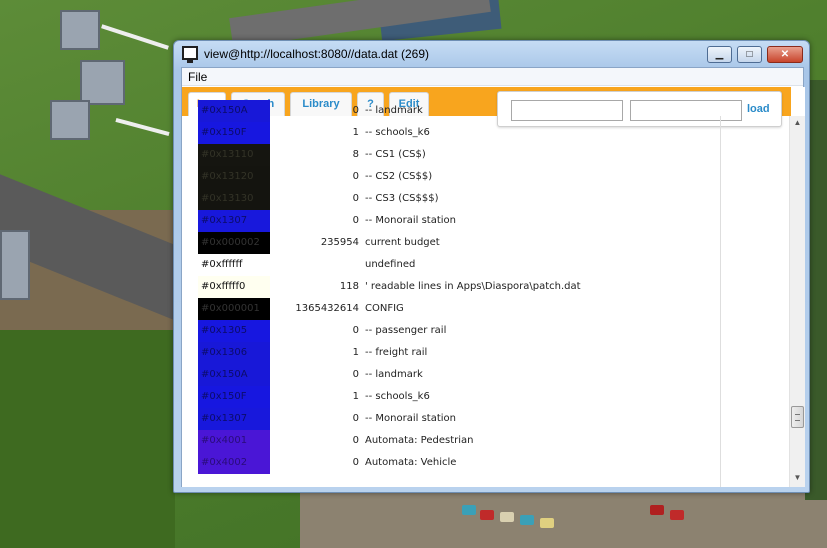 The image size is (827, 548). What do you see at coordinates (758, 109) in the screenshot?
I see `load-link: load` at bounding box center [758, 109].